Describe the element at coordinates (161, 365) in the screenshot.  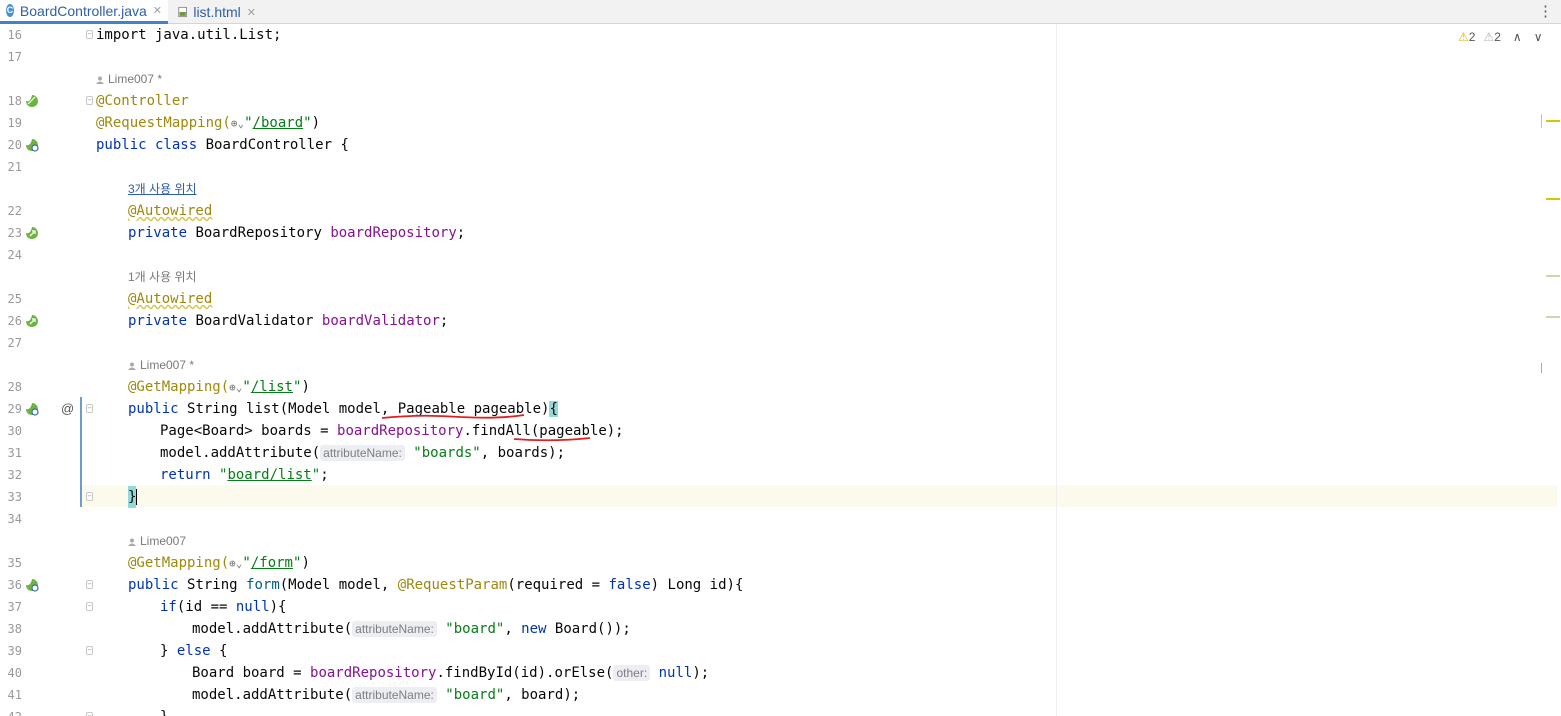
I see `author-label: Lime007 *` at that location.